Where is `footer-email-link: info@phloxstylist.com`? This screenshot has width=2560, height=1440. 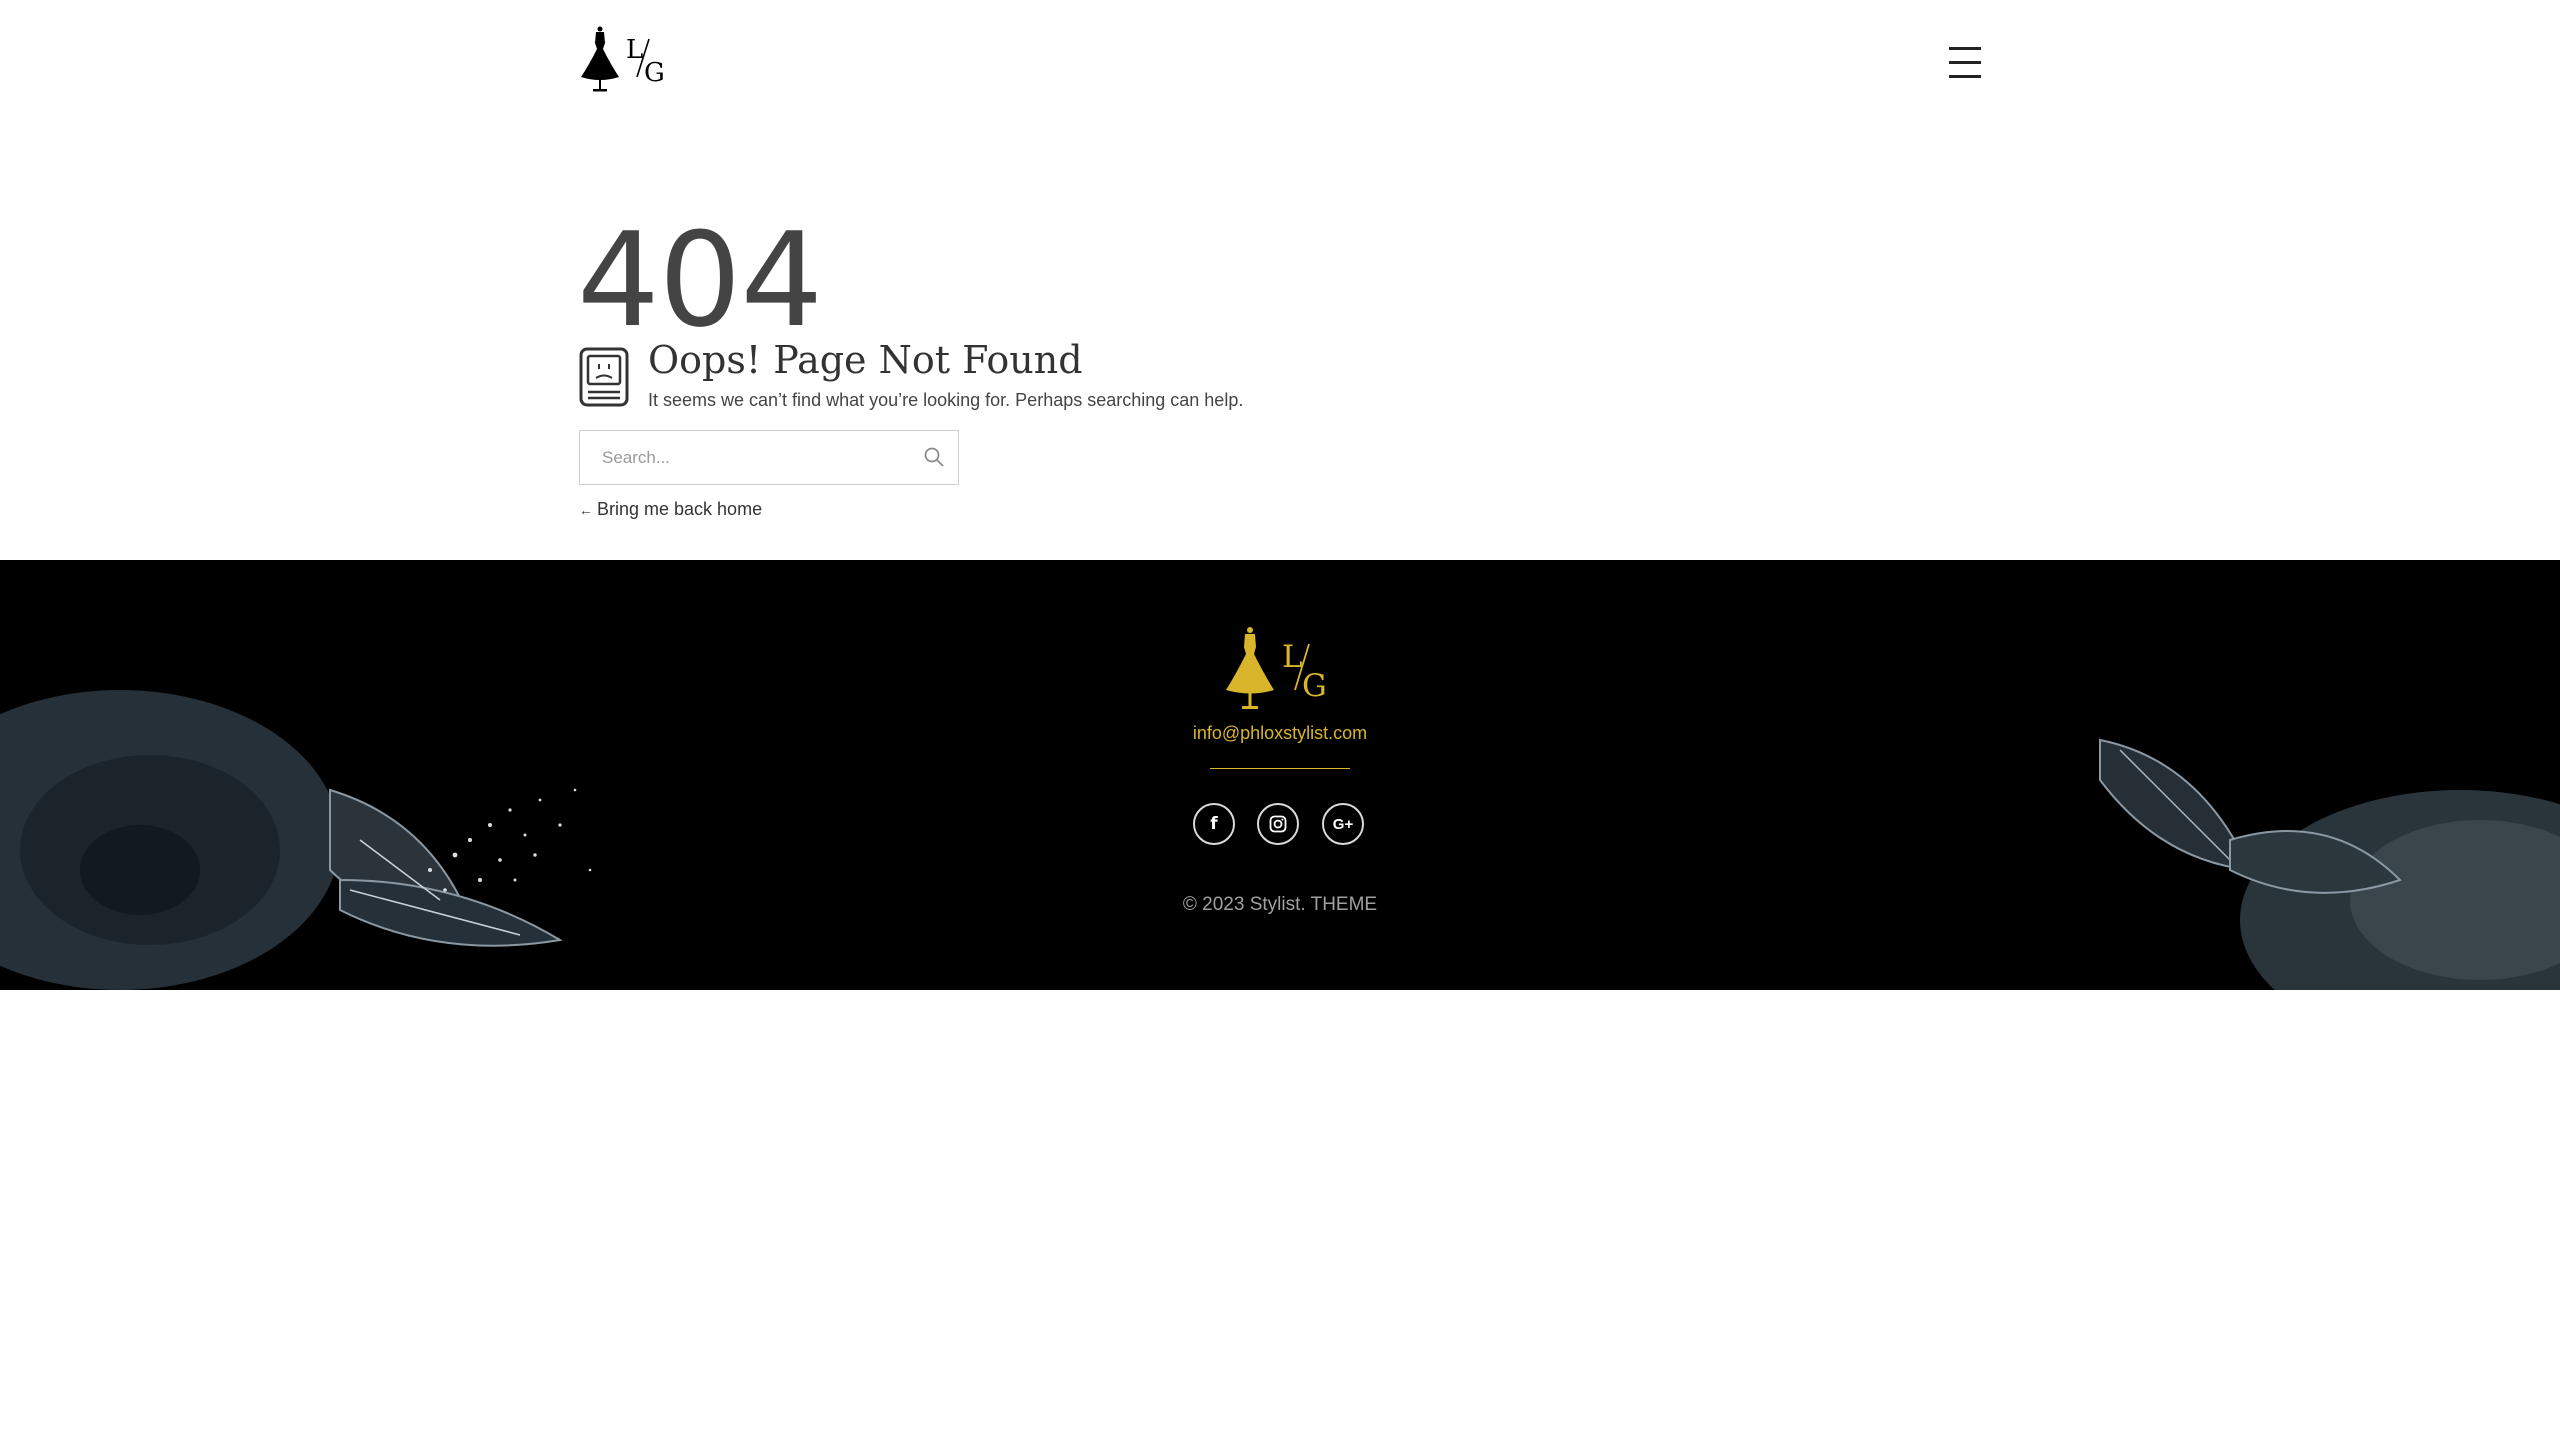
footer-email-link: info@phloxstylist.com is located at coordinates (1280, 733).